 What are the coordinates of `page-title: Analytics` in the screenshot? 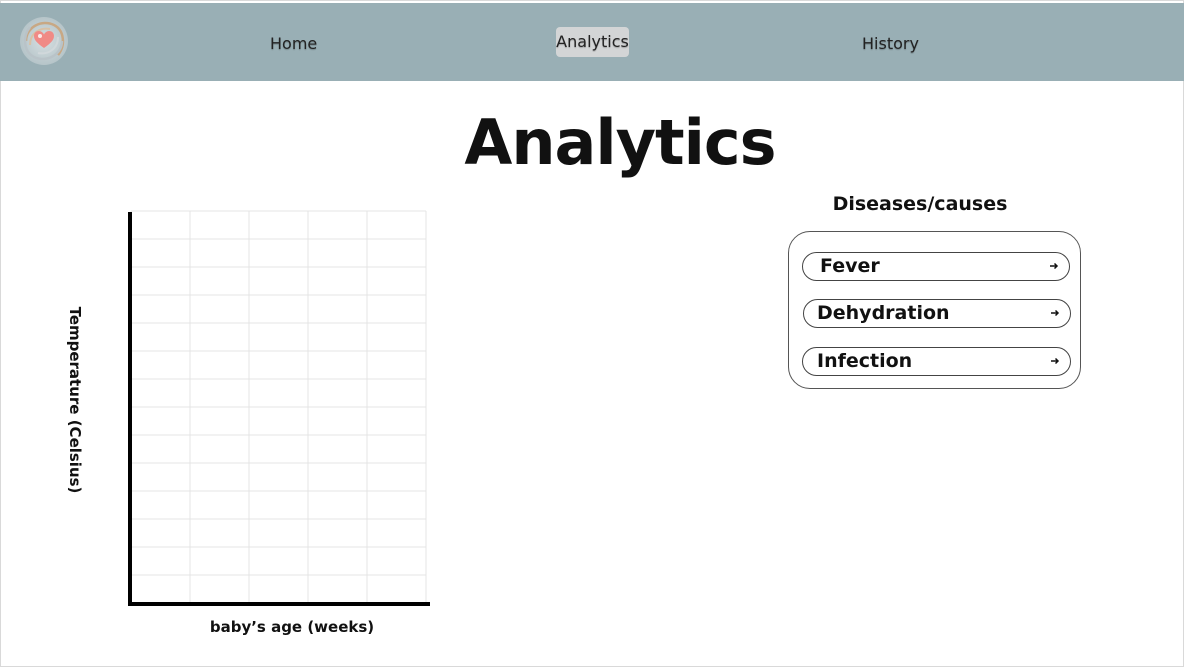 It's located at (620, 142).